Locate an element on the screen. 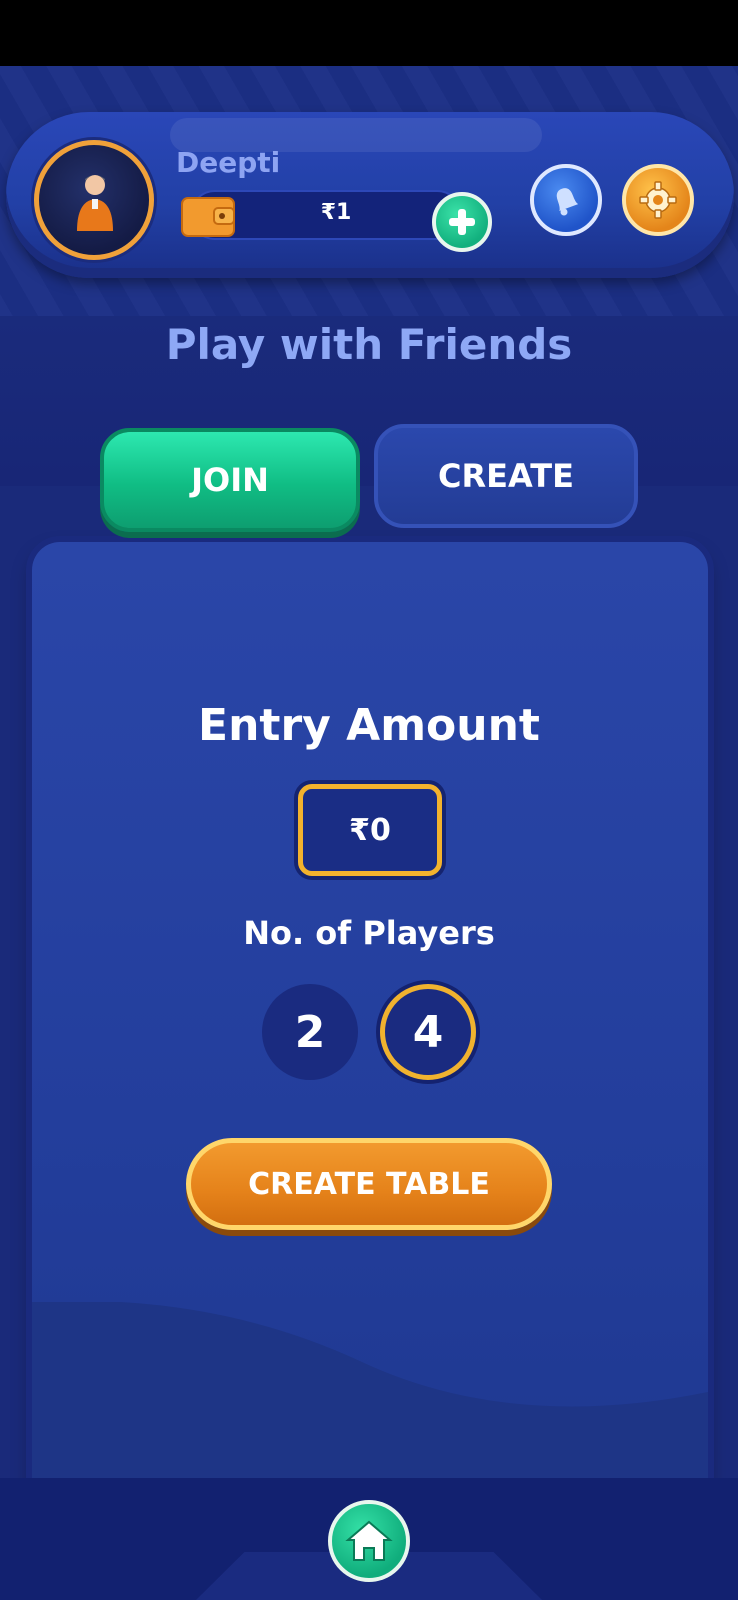  page-title: Play with Friends is located at coordinates (369, 344).